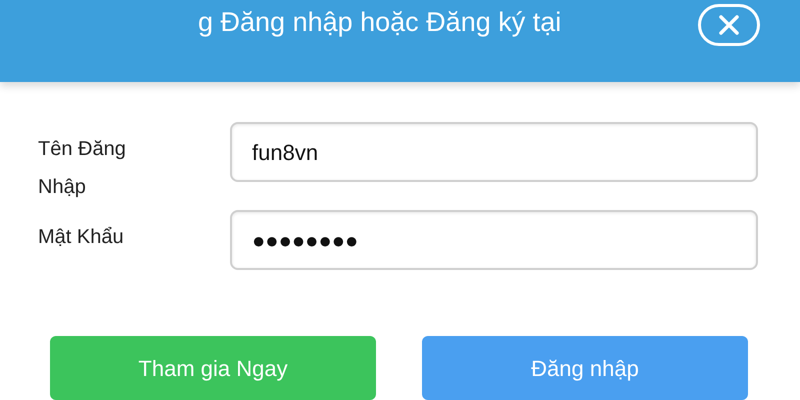 Image resolution: width=800 pixels, height=400 pixels. I want to click on close-button, so click(729, 25).